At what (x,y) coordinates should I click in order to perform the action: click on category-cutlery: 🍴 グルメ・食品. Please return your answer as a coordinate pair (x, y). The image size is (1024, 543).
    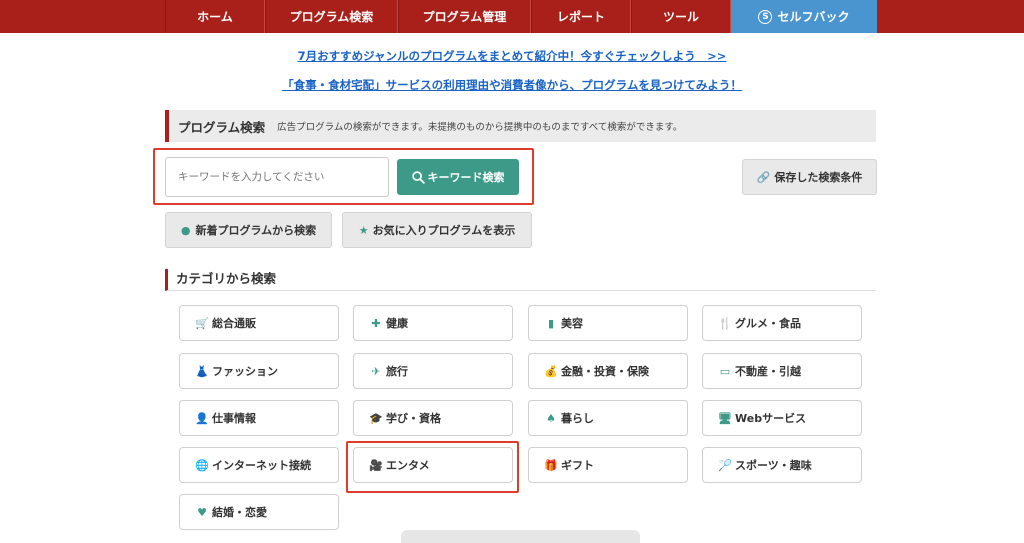
    Looking at the image, I should click on (782, 323).